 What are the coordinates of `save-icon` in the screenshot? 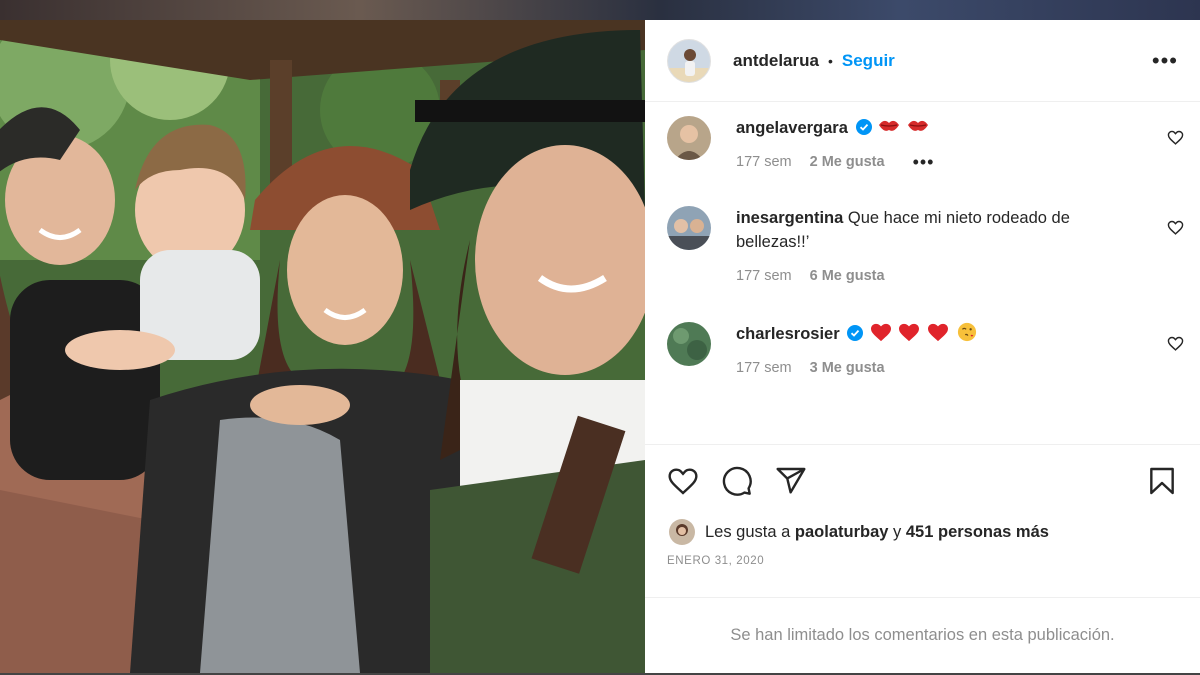 It's located at (1162, 481).